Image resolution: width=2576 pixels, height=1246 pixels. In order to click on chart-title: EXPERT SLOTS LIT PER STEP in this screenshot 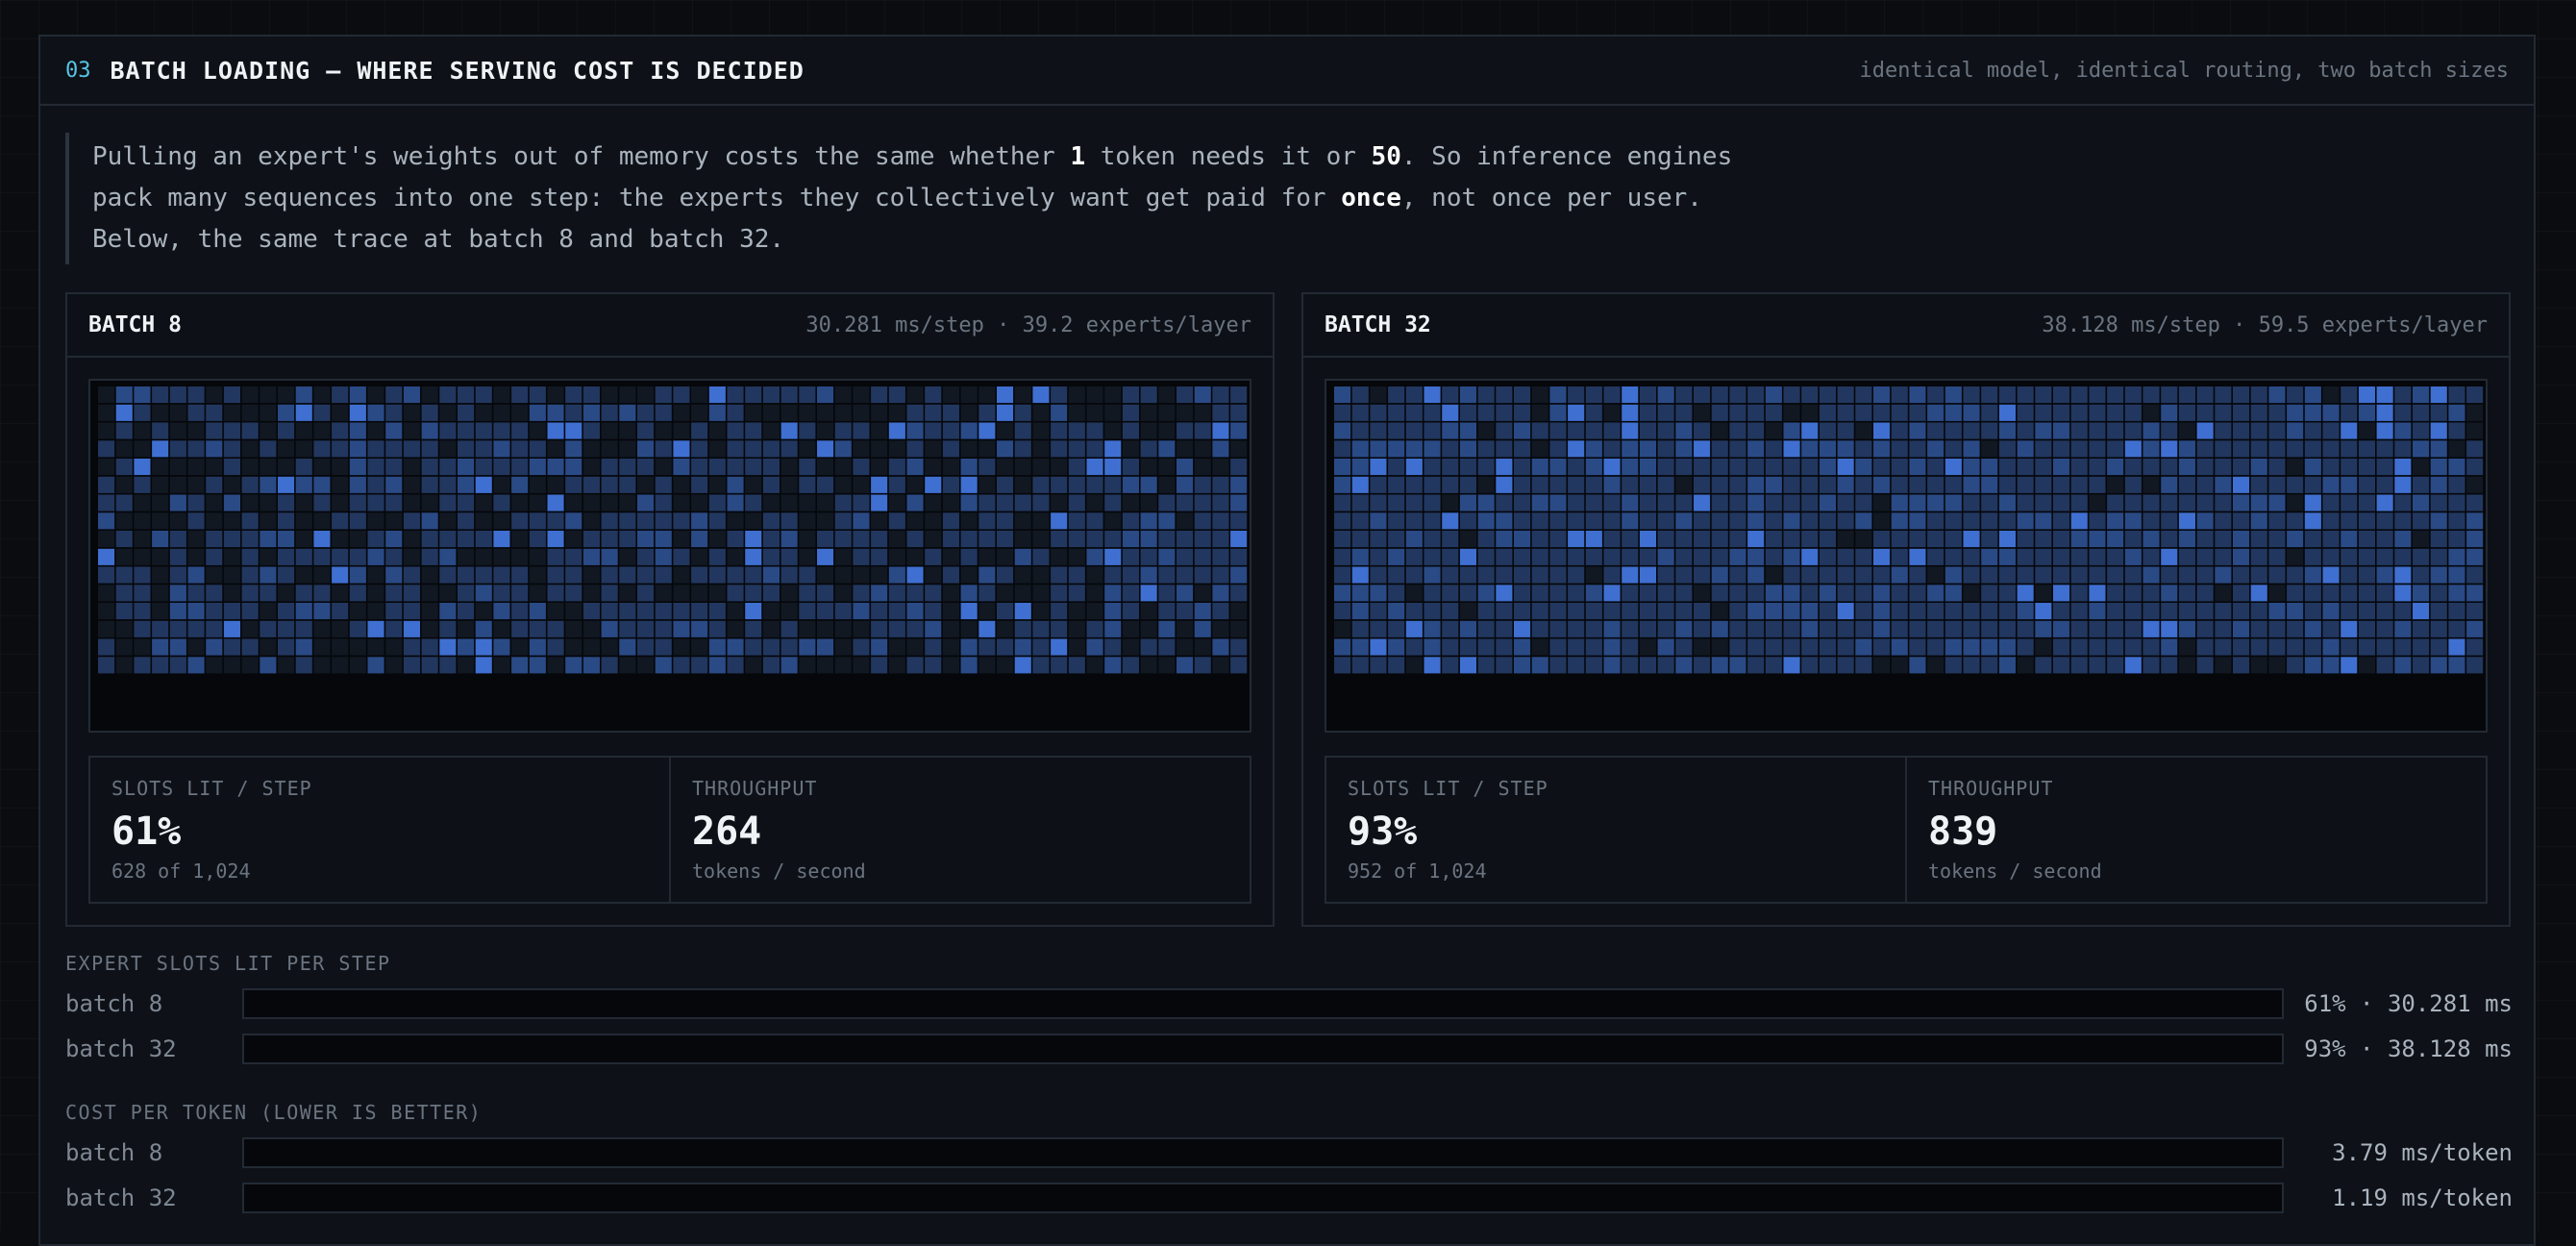, I will do `click(228, 964)`.